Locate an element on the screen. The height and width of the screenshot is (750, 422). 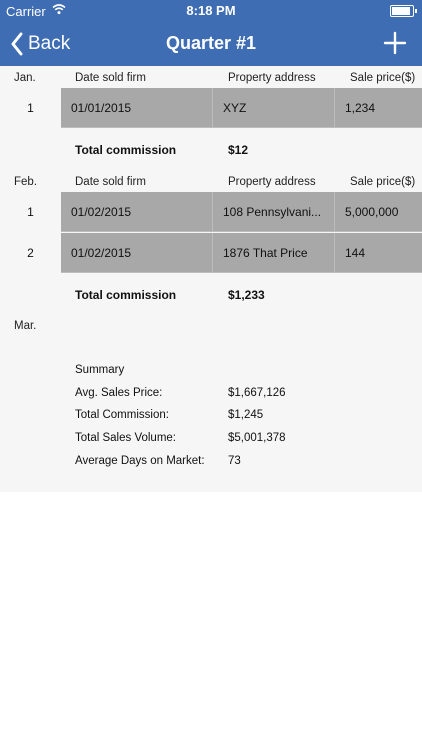
summary-label: Avg. Sales Price: is located at coordinates (119, 393).